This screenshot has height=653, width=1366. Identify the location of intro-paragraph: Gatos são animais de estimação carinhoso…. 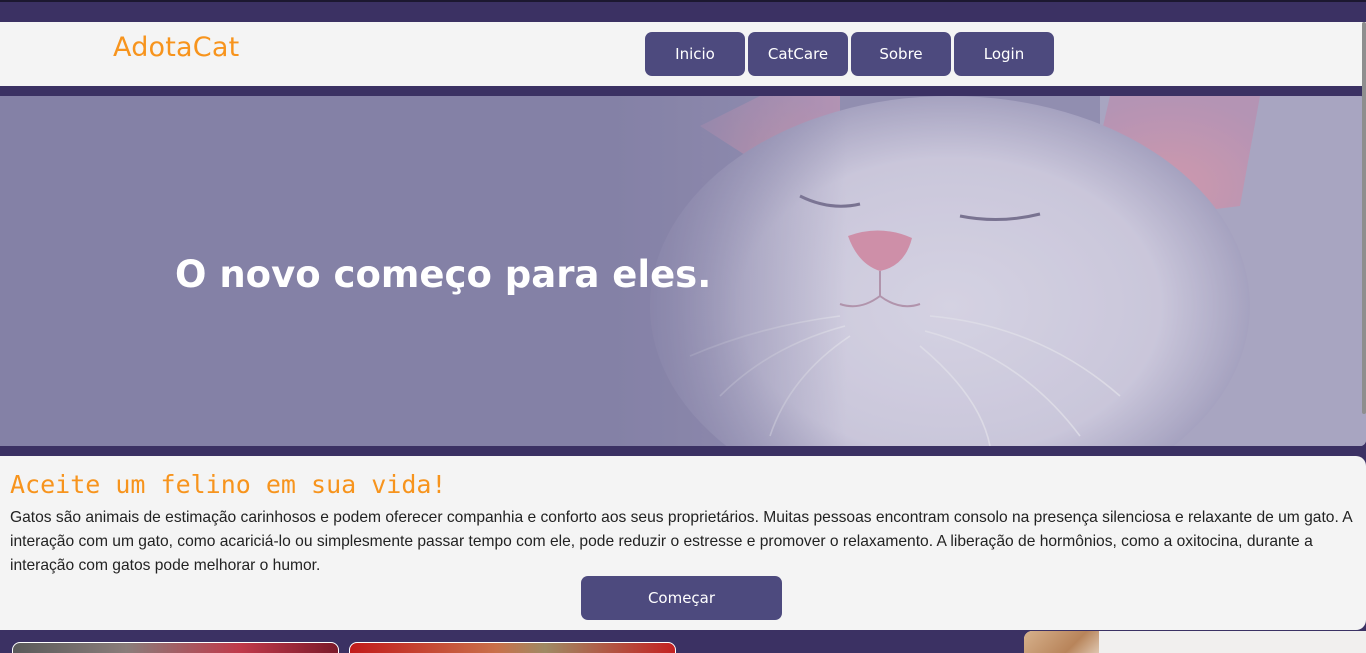
(681, 541).